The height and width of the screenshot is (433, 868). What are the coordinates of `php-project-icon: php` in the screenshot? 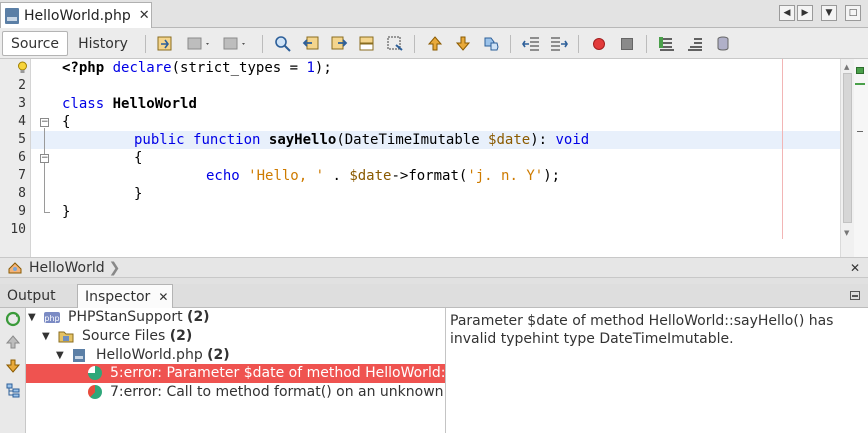 It's located at (52, 317).